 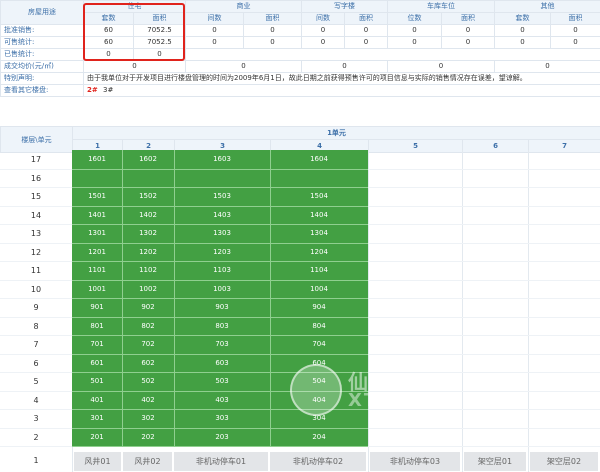 I want to click on room-cell: 1003, so click(x=222, y=289).